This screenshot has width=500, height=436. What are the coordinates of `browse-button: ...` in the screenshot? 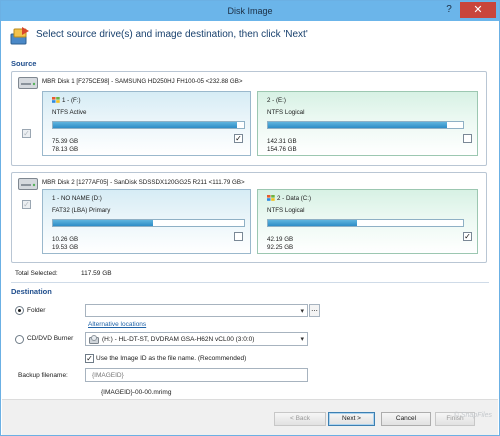 It's located at (314, 310).